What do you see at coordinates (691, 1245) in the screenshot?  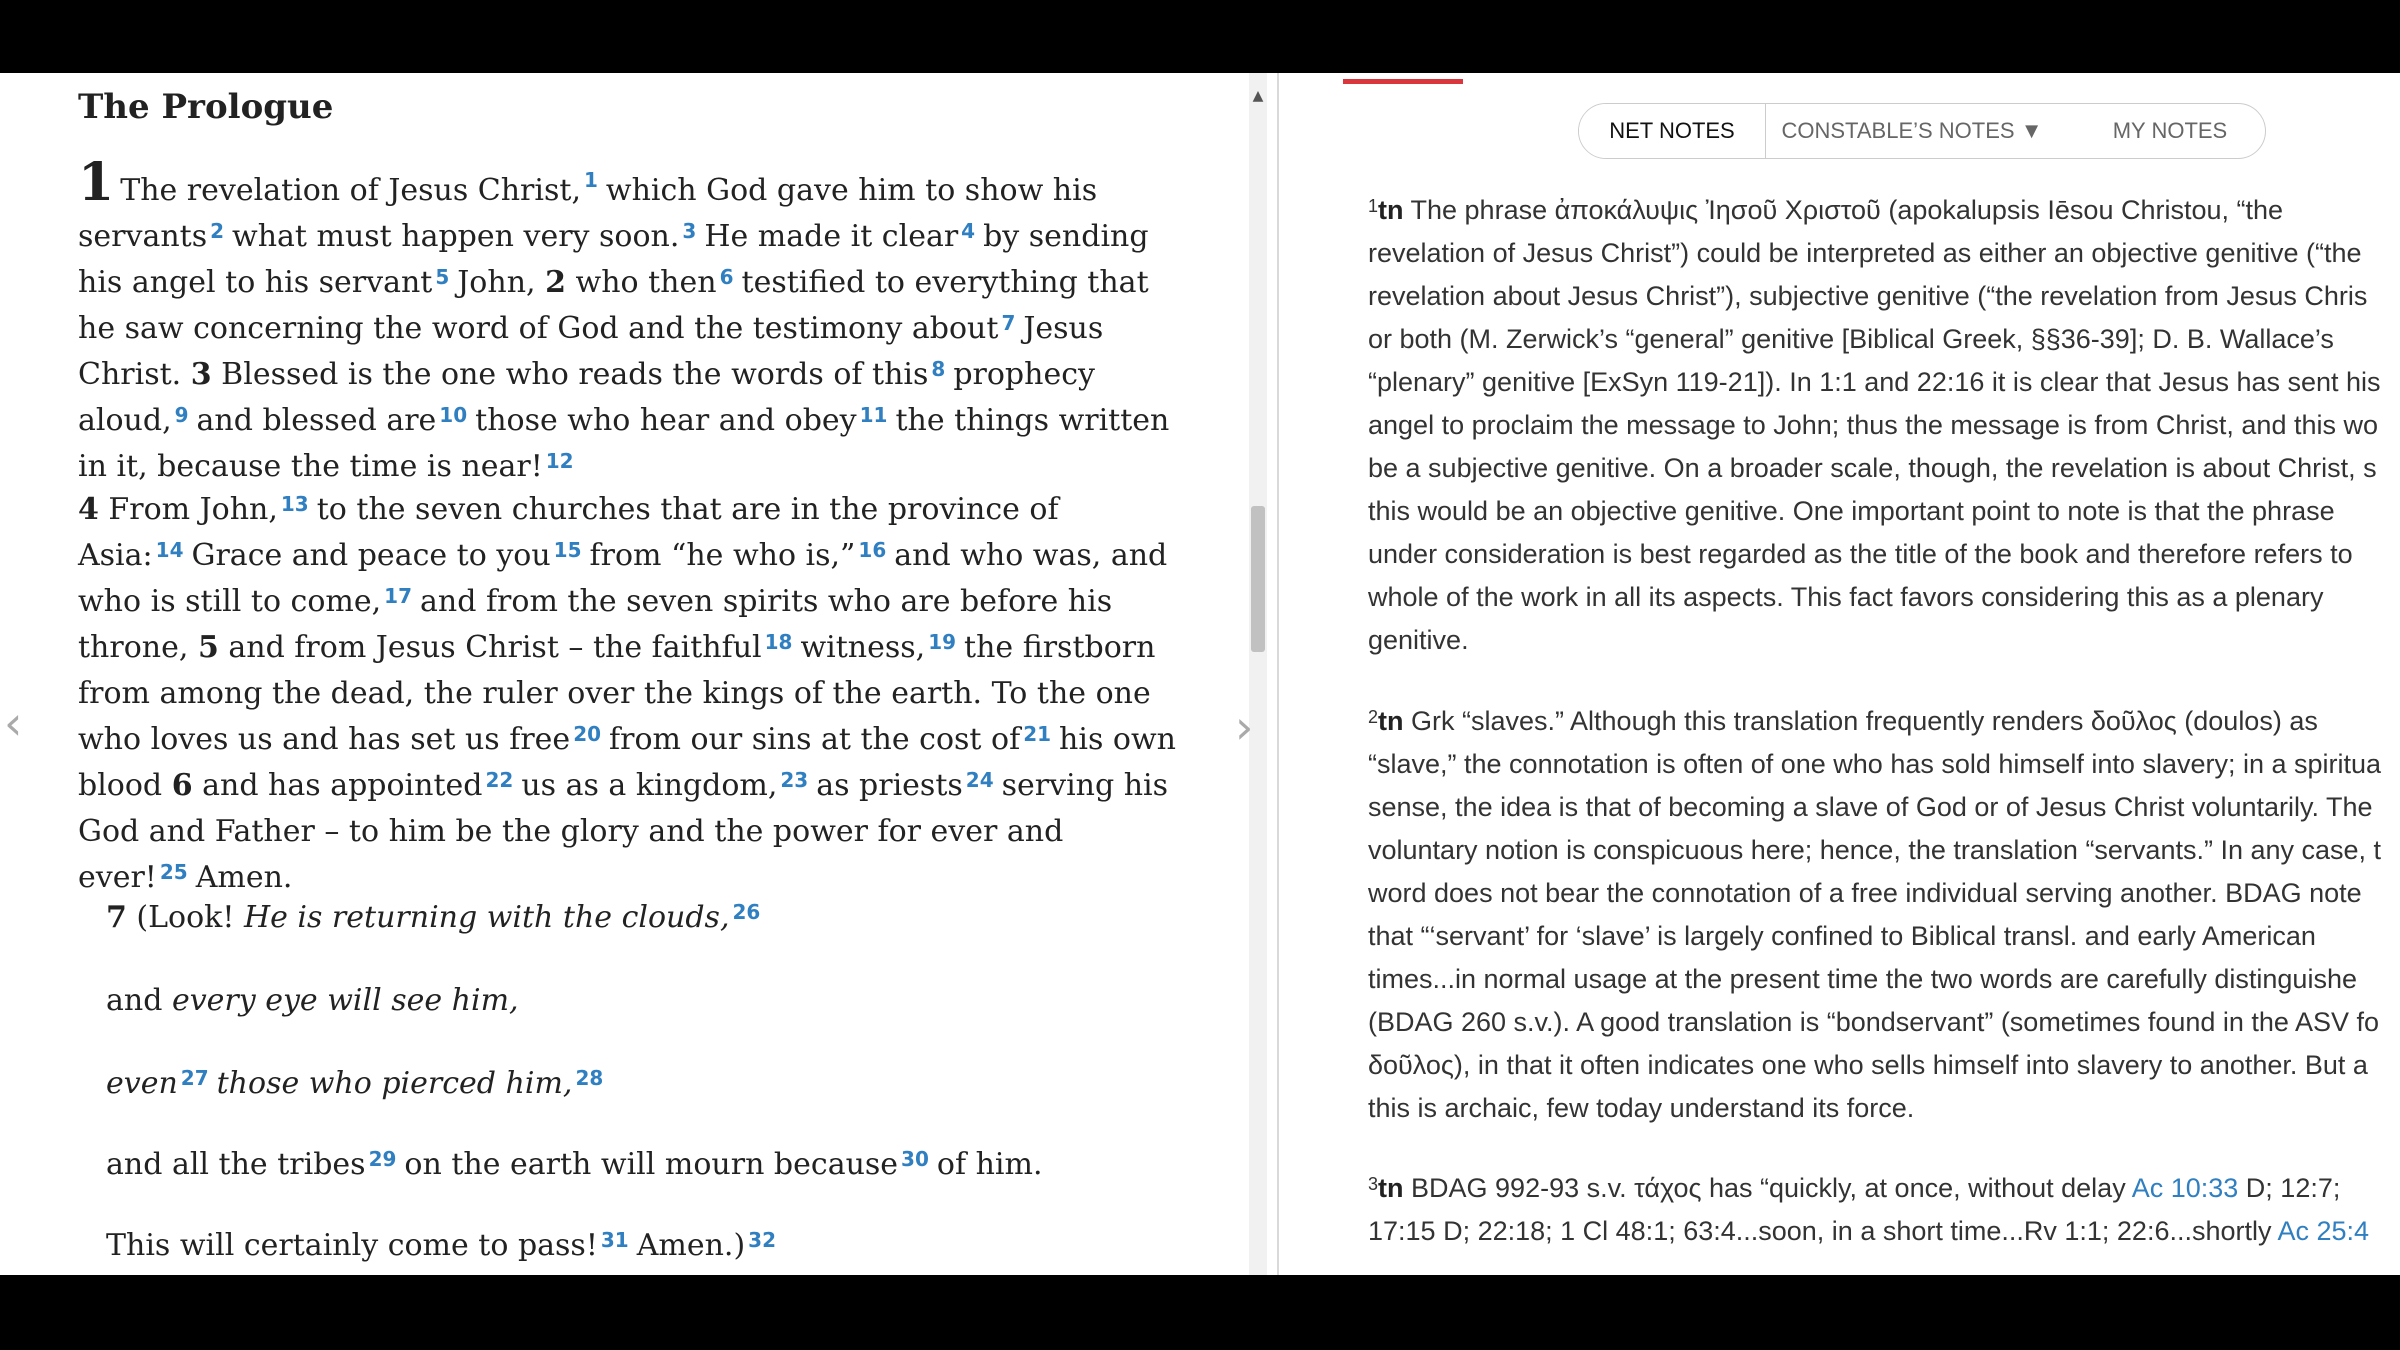 I see `poem-text: Amen.)` at bounding box center [691, 1245].